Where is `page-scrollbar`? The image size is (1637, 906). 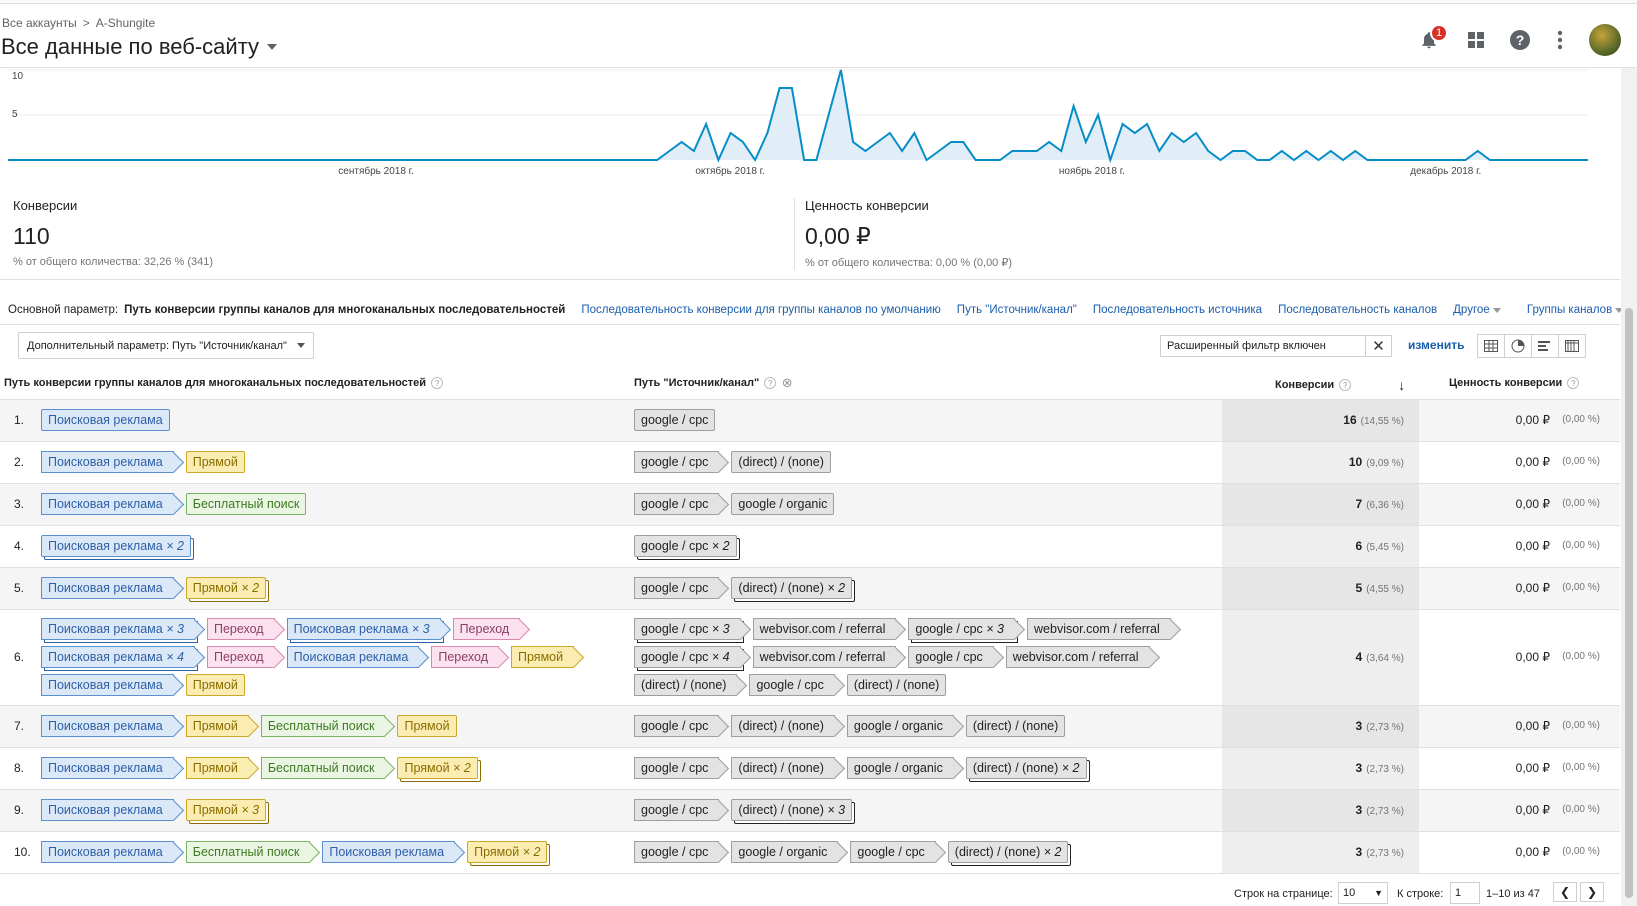
page-scrollbar is located at coordinates (1629, 487).